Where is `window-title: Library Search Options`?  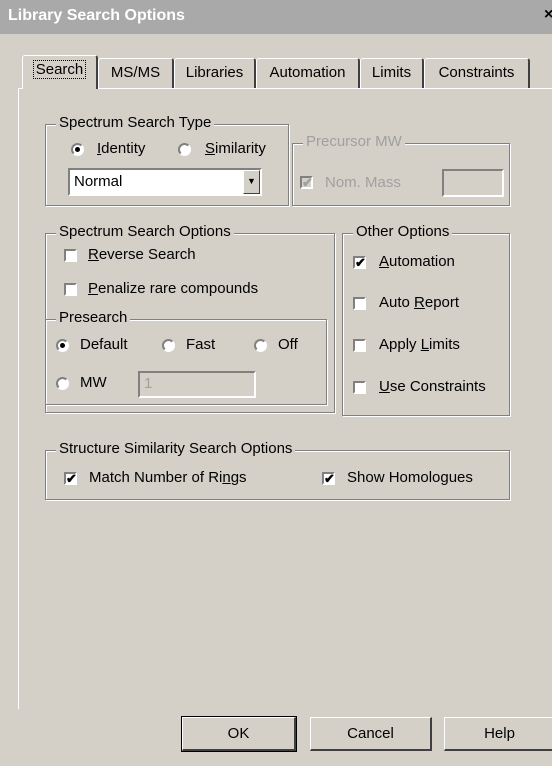 window-title: Library Search Options is located at coordinates (96, 15).